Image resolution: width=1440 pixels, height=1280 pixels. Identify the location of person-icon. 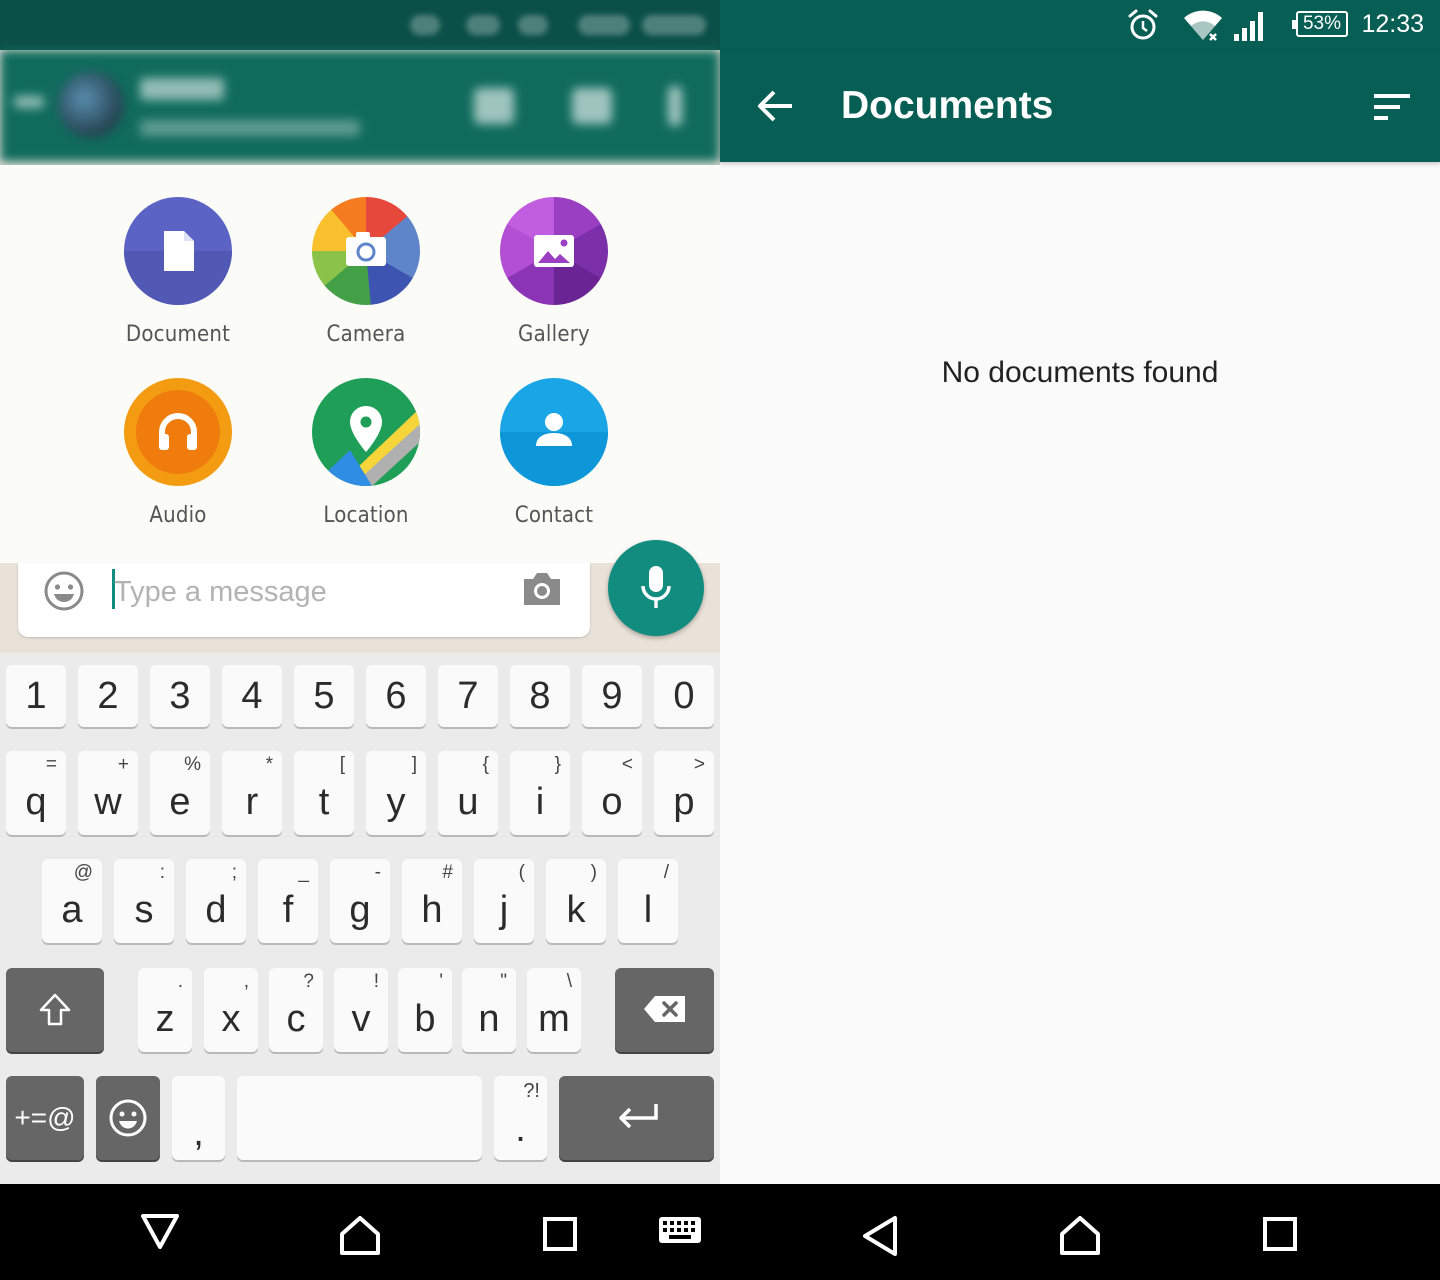
(554, 432).